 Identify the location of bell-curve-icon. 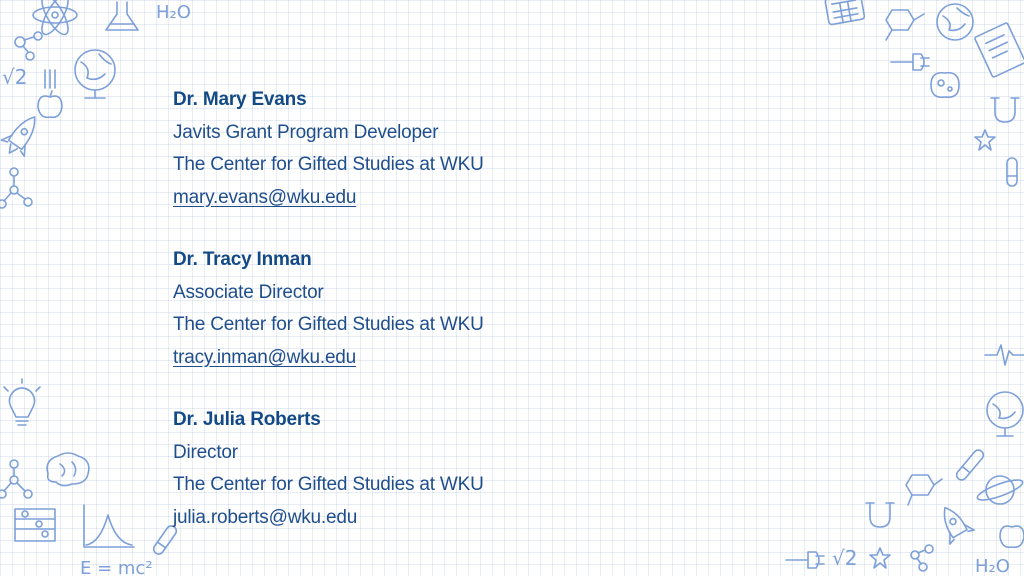
(109, 526).